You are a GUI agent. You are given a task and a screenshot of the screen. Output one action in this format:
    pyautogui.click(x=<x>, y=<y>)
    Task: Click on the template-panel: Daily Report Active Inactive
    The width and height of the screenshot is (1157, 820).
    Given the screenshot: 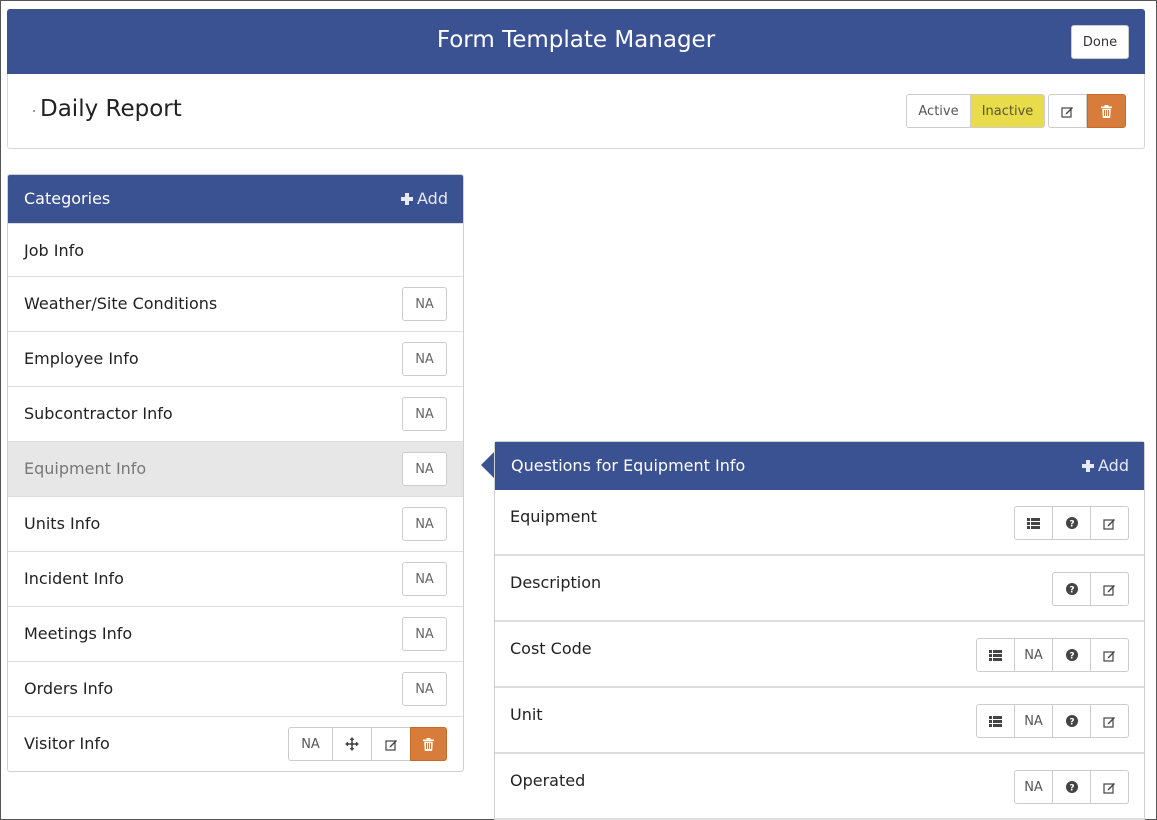 What is the action you would take?
    pyautogui.click(x=576, y=111)
    